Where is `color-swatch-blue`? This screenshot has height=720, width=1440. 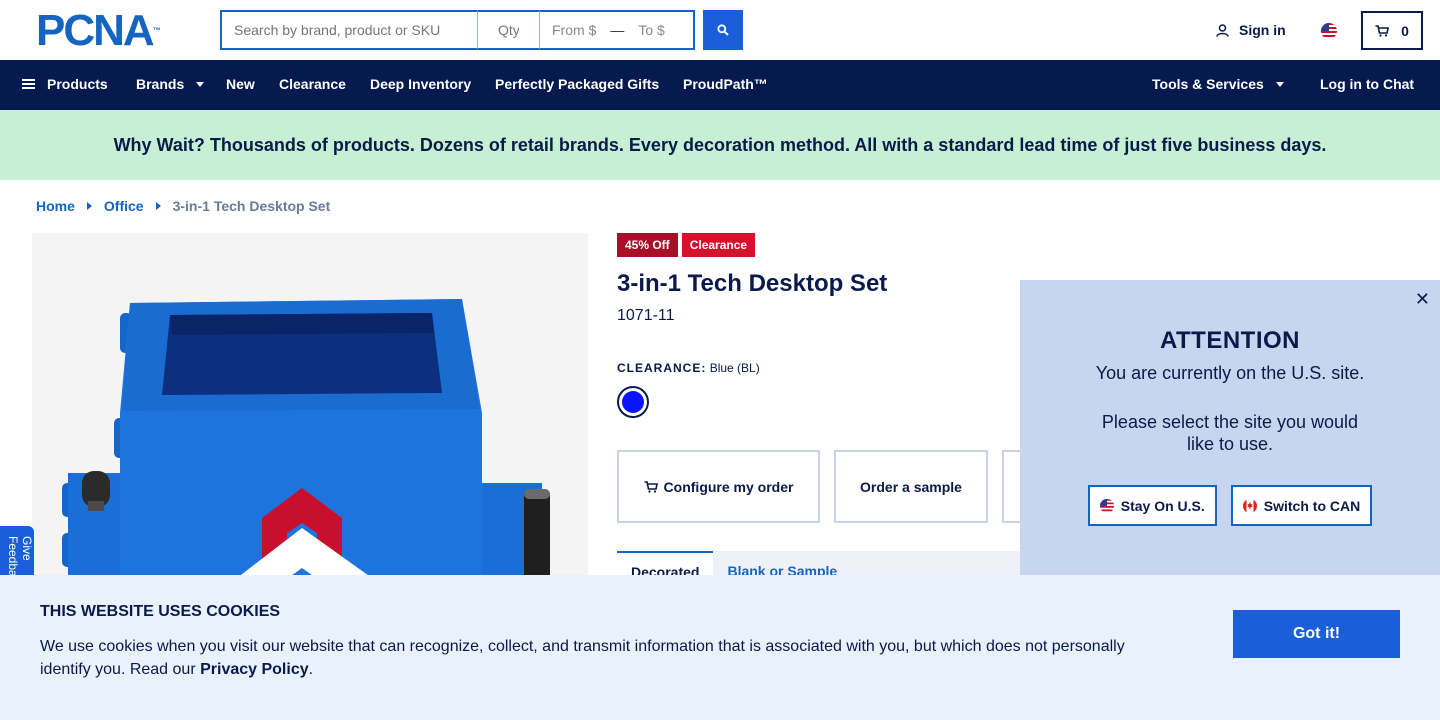 color-swatch-blue is located at coordinates (633, 402).